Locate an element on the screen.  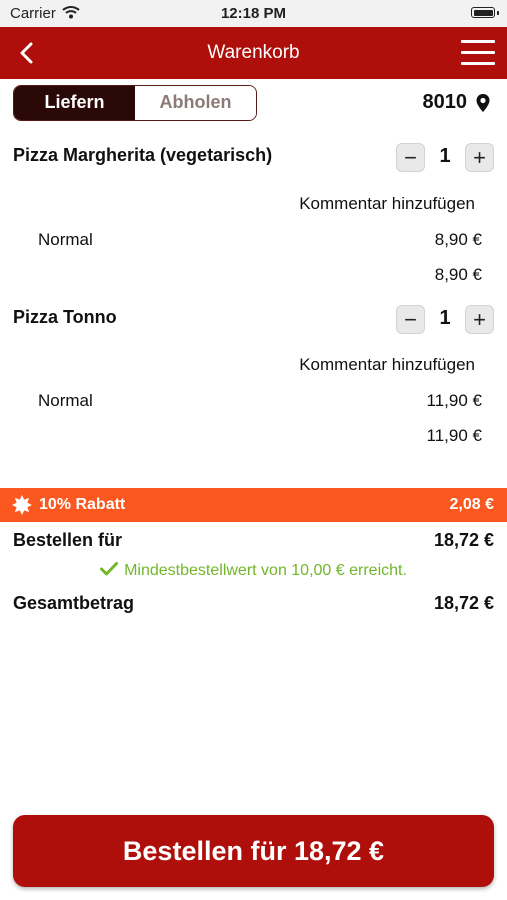
status-bar: Carrier 12:18 PM is located at coordinates (253, 13).